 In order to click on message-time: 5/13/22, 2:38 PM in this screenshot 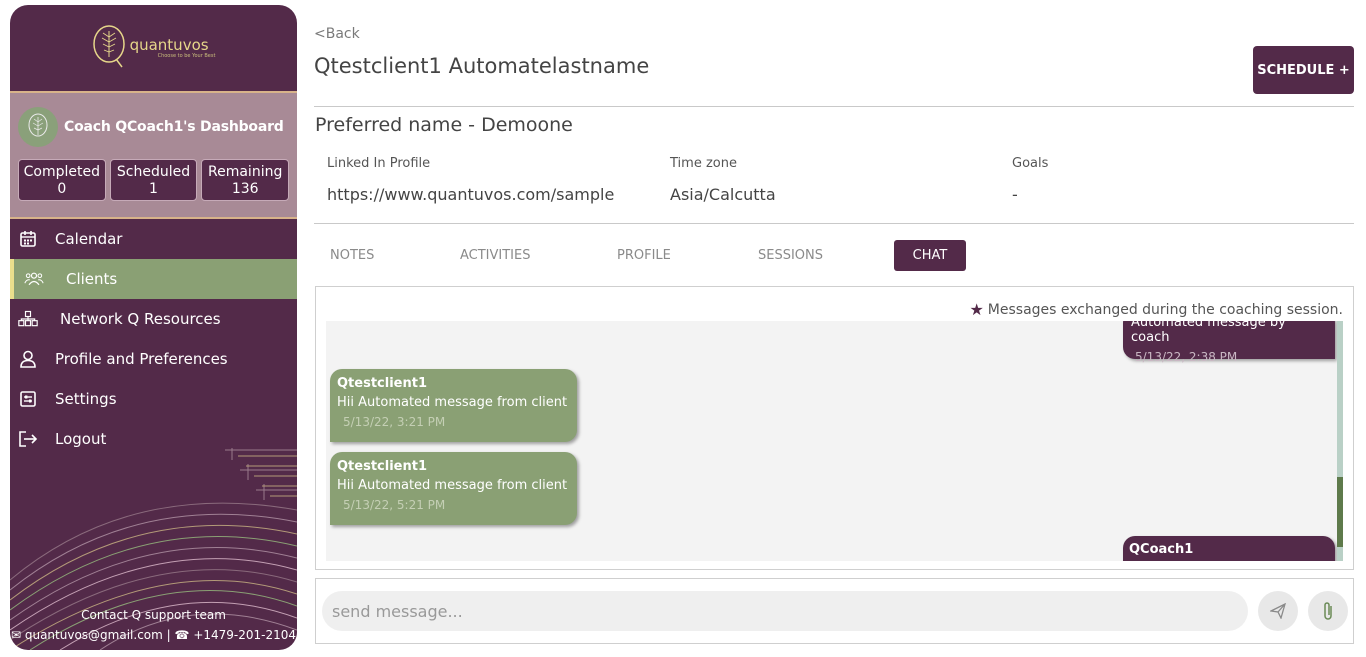, I will do `click(1186, 357)`.